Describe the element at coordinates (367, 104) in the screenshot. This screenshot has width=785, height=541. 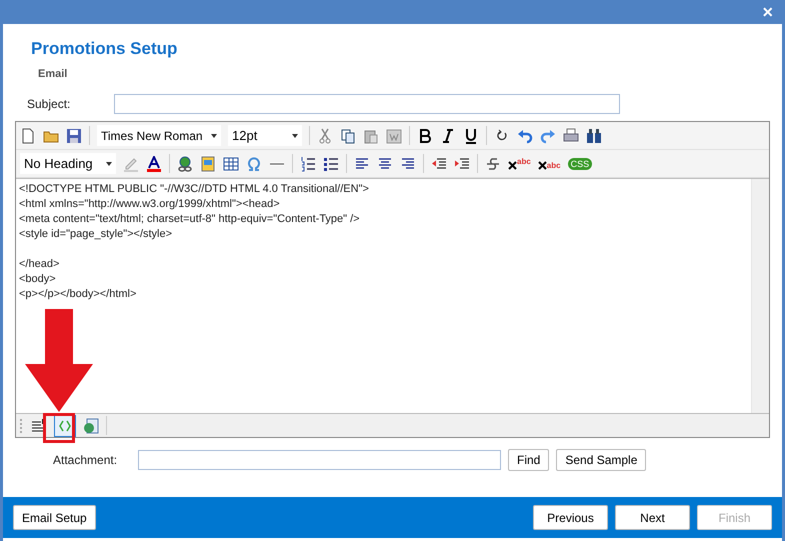
I see `subject-field` at that location.